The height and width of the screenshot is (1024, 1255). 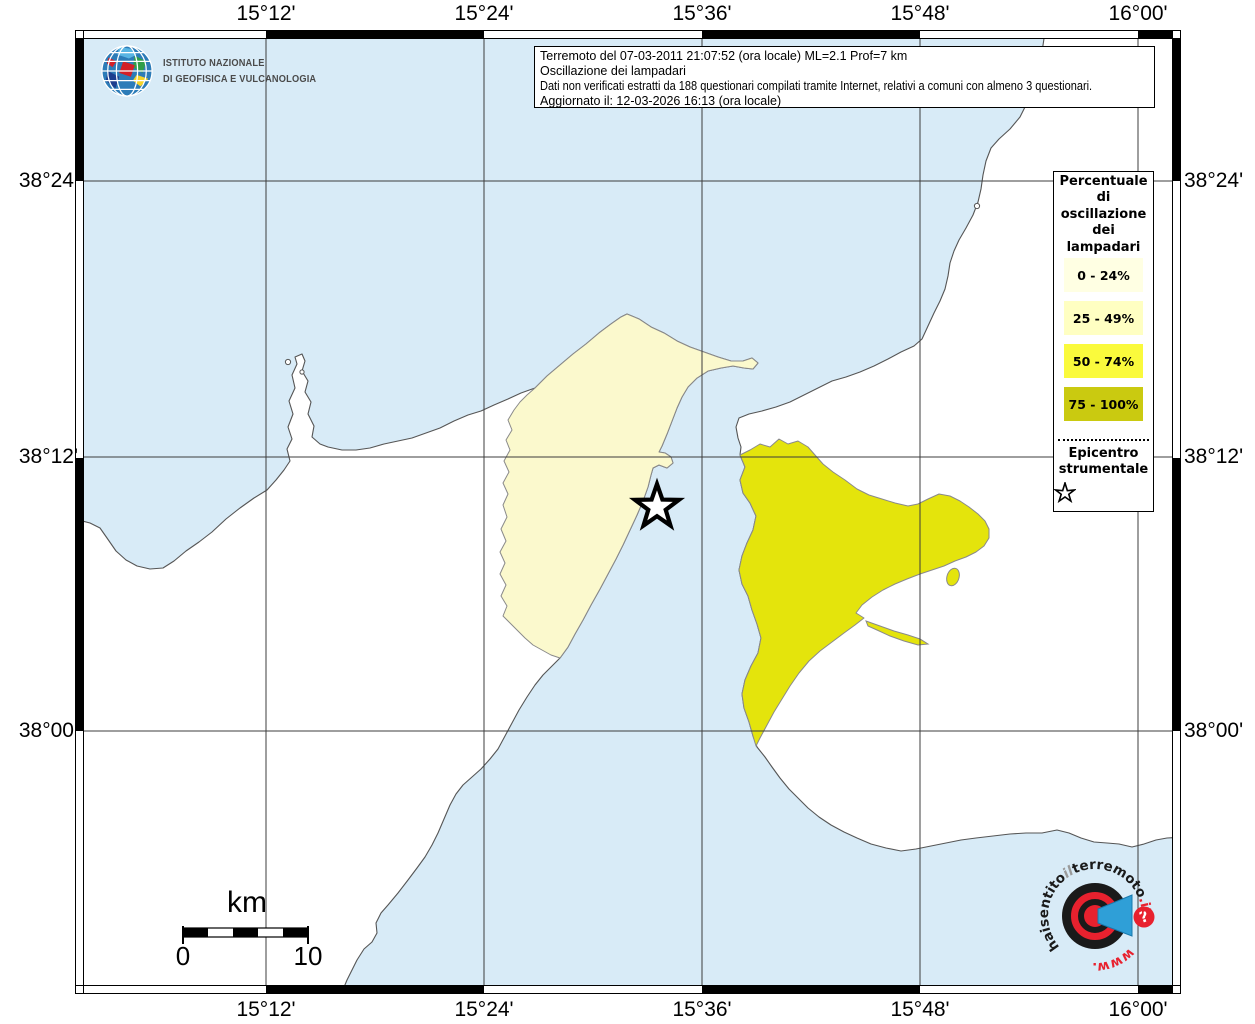 What do you see at coordinates (1103, 462) in the screenshot?
I see `legend-epicenter-label: Epicentro strumentale` at bounding box center [1103, 462].